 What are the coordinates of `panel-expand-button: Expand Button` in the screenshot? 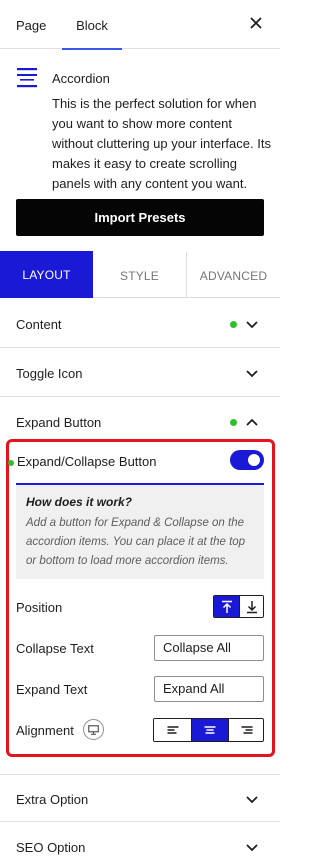 It's located at (140, 418).